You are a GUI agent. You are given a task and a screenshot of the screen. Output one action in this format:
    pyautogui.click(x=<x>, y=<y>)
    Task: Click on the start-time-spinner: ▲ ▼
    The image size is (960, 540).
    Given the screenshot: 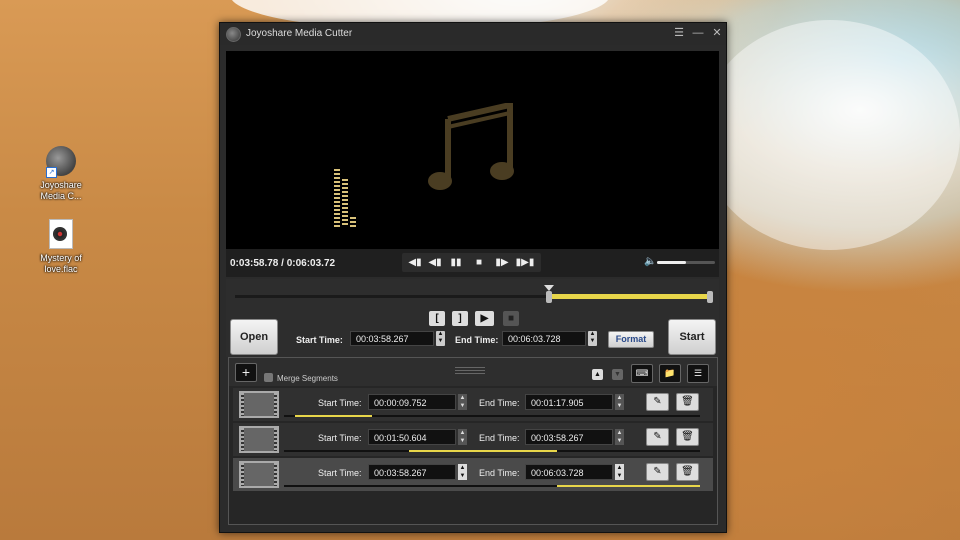 What is the action you would take?
    pyautogui.click(x=440, y=338)
    